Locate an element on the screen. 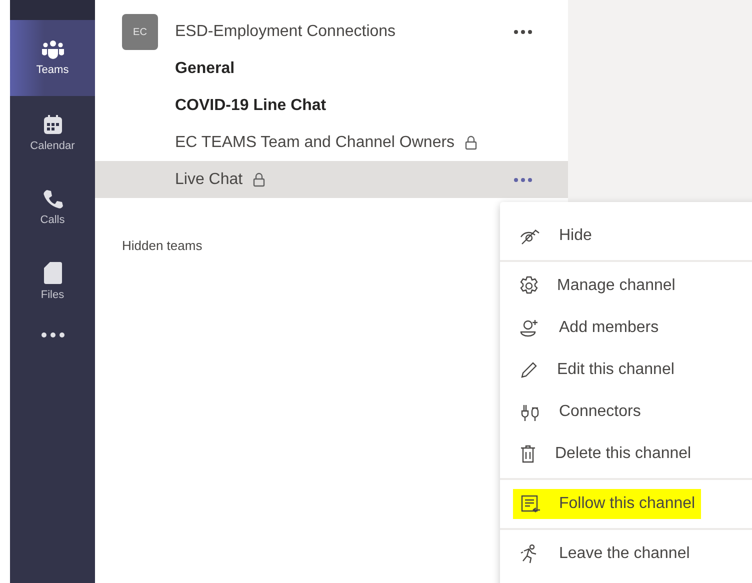  teams-icon is located at coordinates (52, 50).